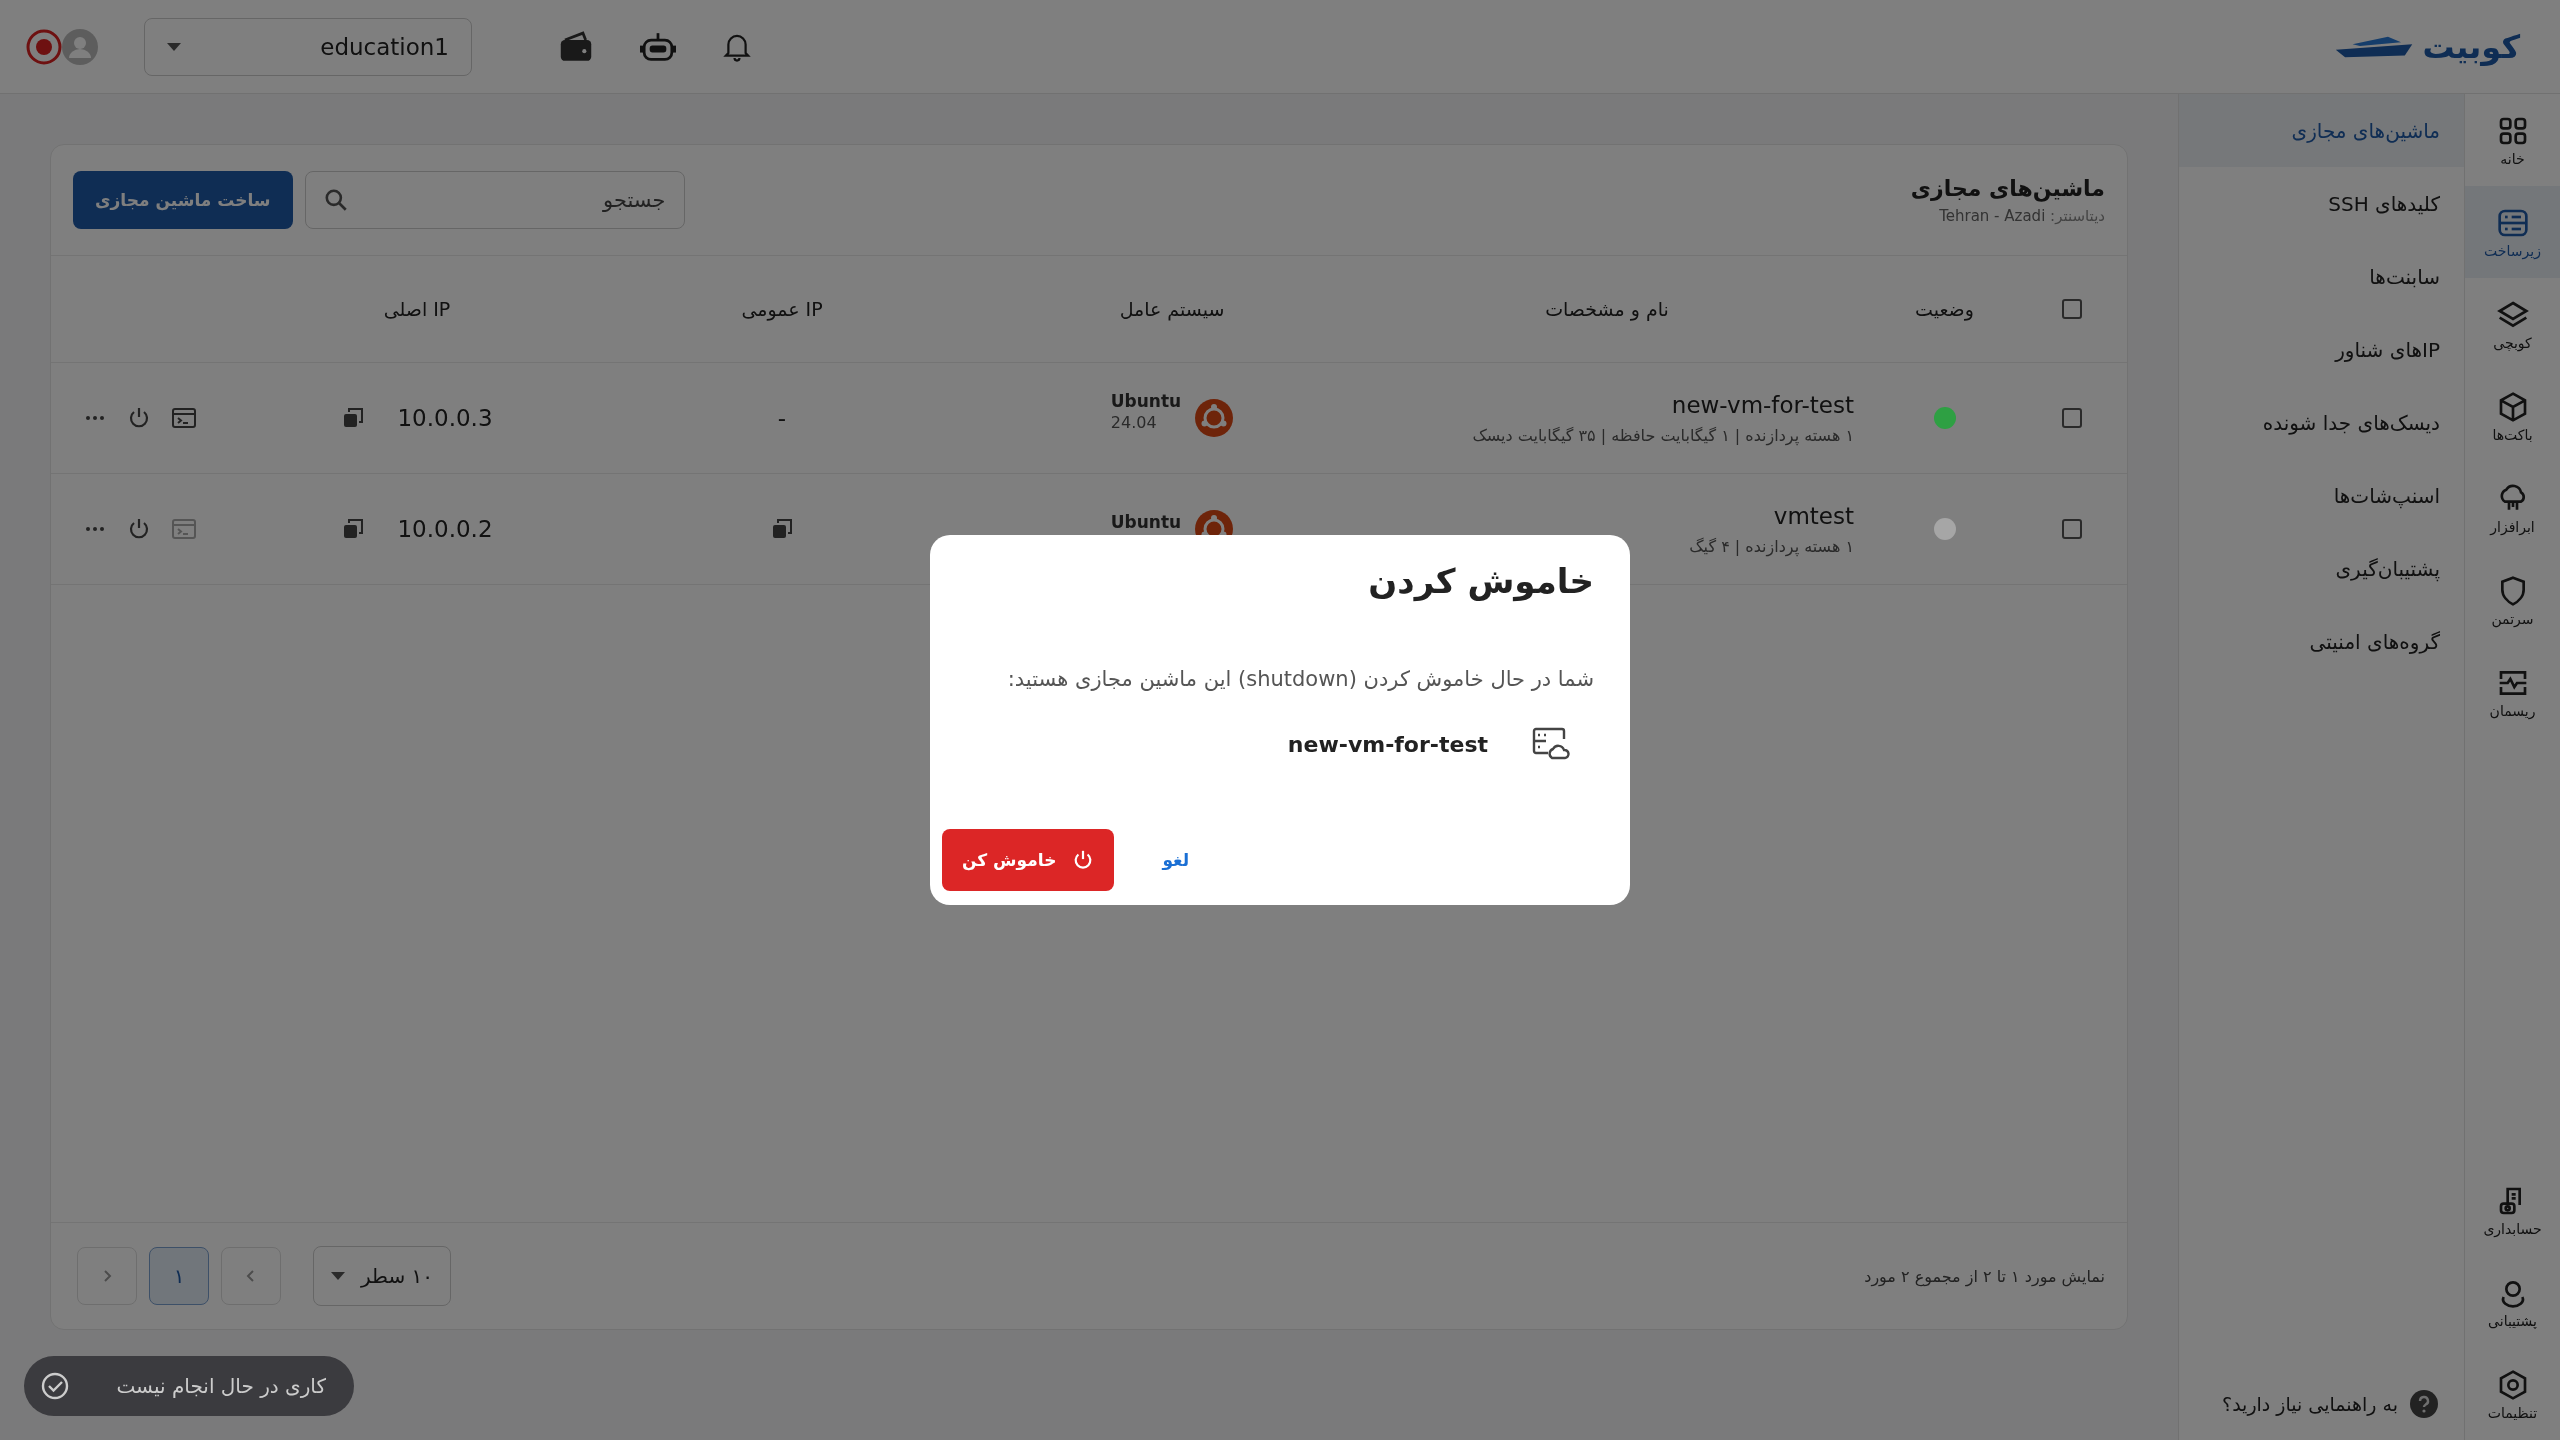 The width and height of the screenshot is (2560, 1440). Describe the element at coordinates (2512, 600) in the screenshot. I see `sidebar-item: سرتمن` at that location.